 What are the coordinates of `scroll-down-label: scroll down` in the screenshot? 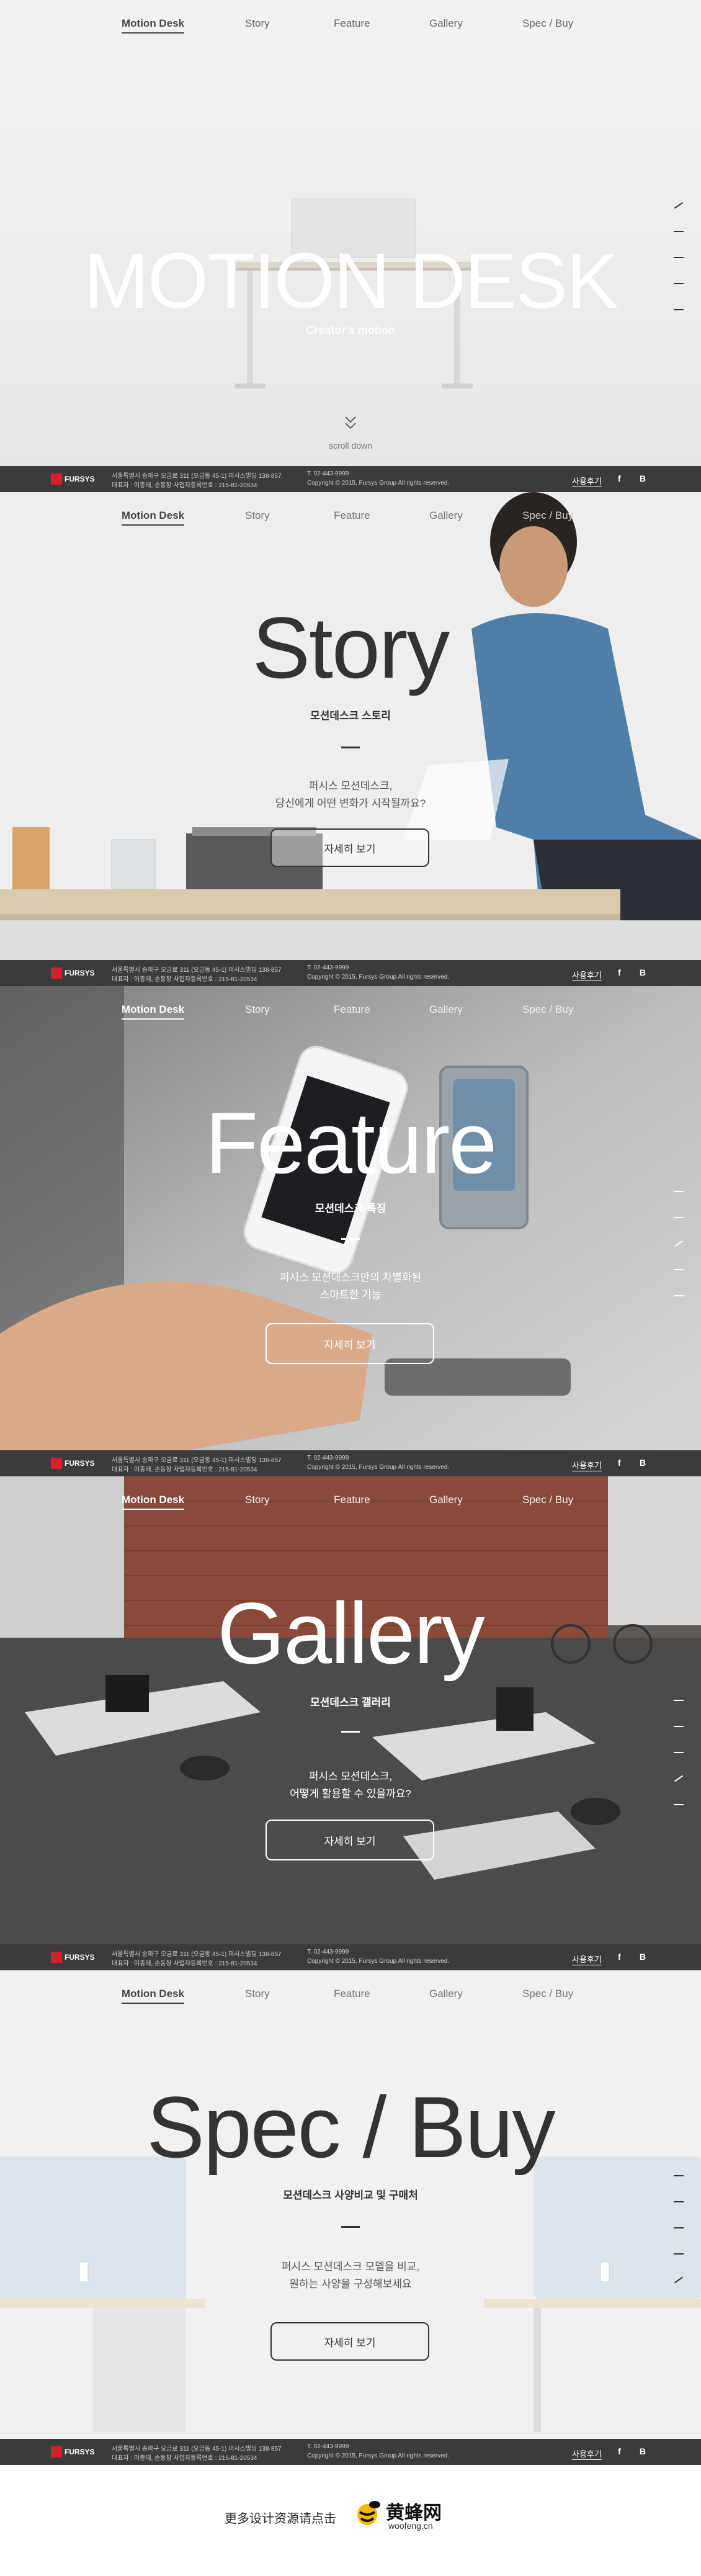 It's located at (351, 446).